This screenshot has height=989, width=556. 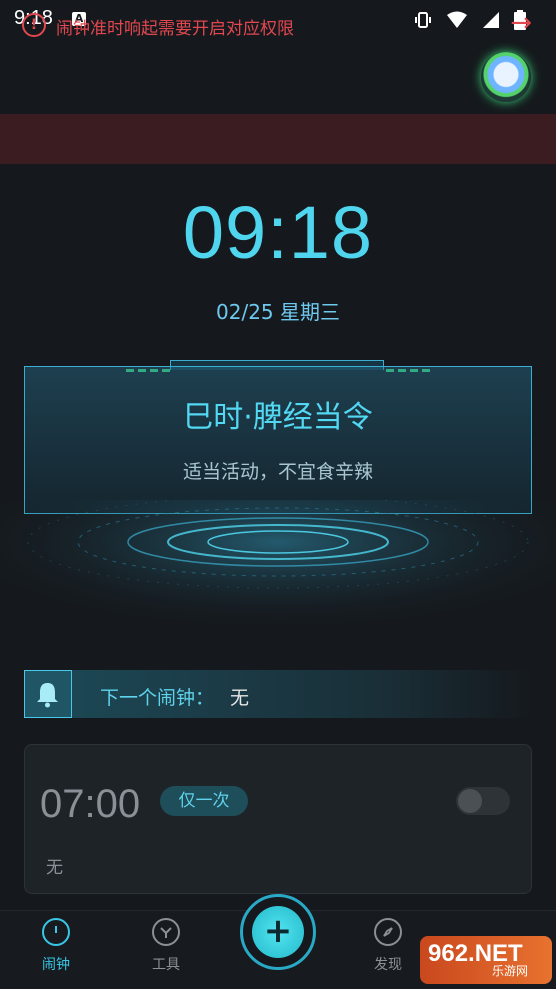 I want to click on meridian-panel, so click(x=278, y=440).